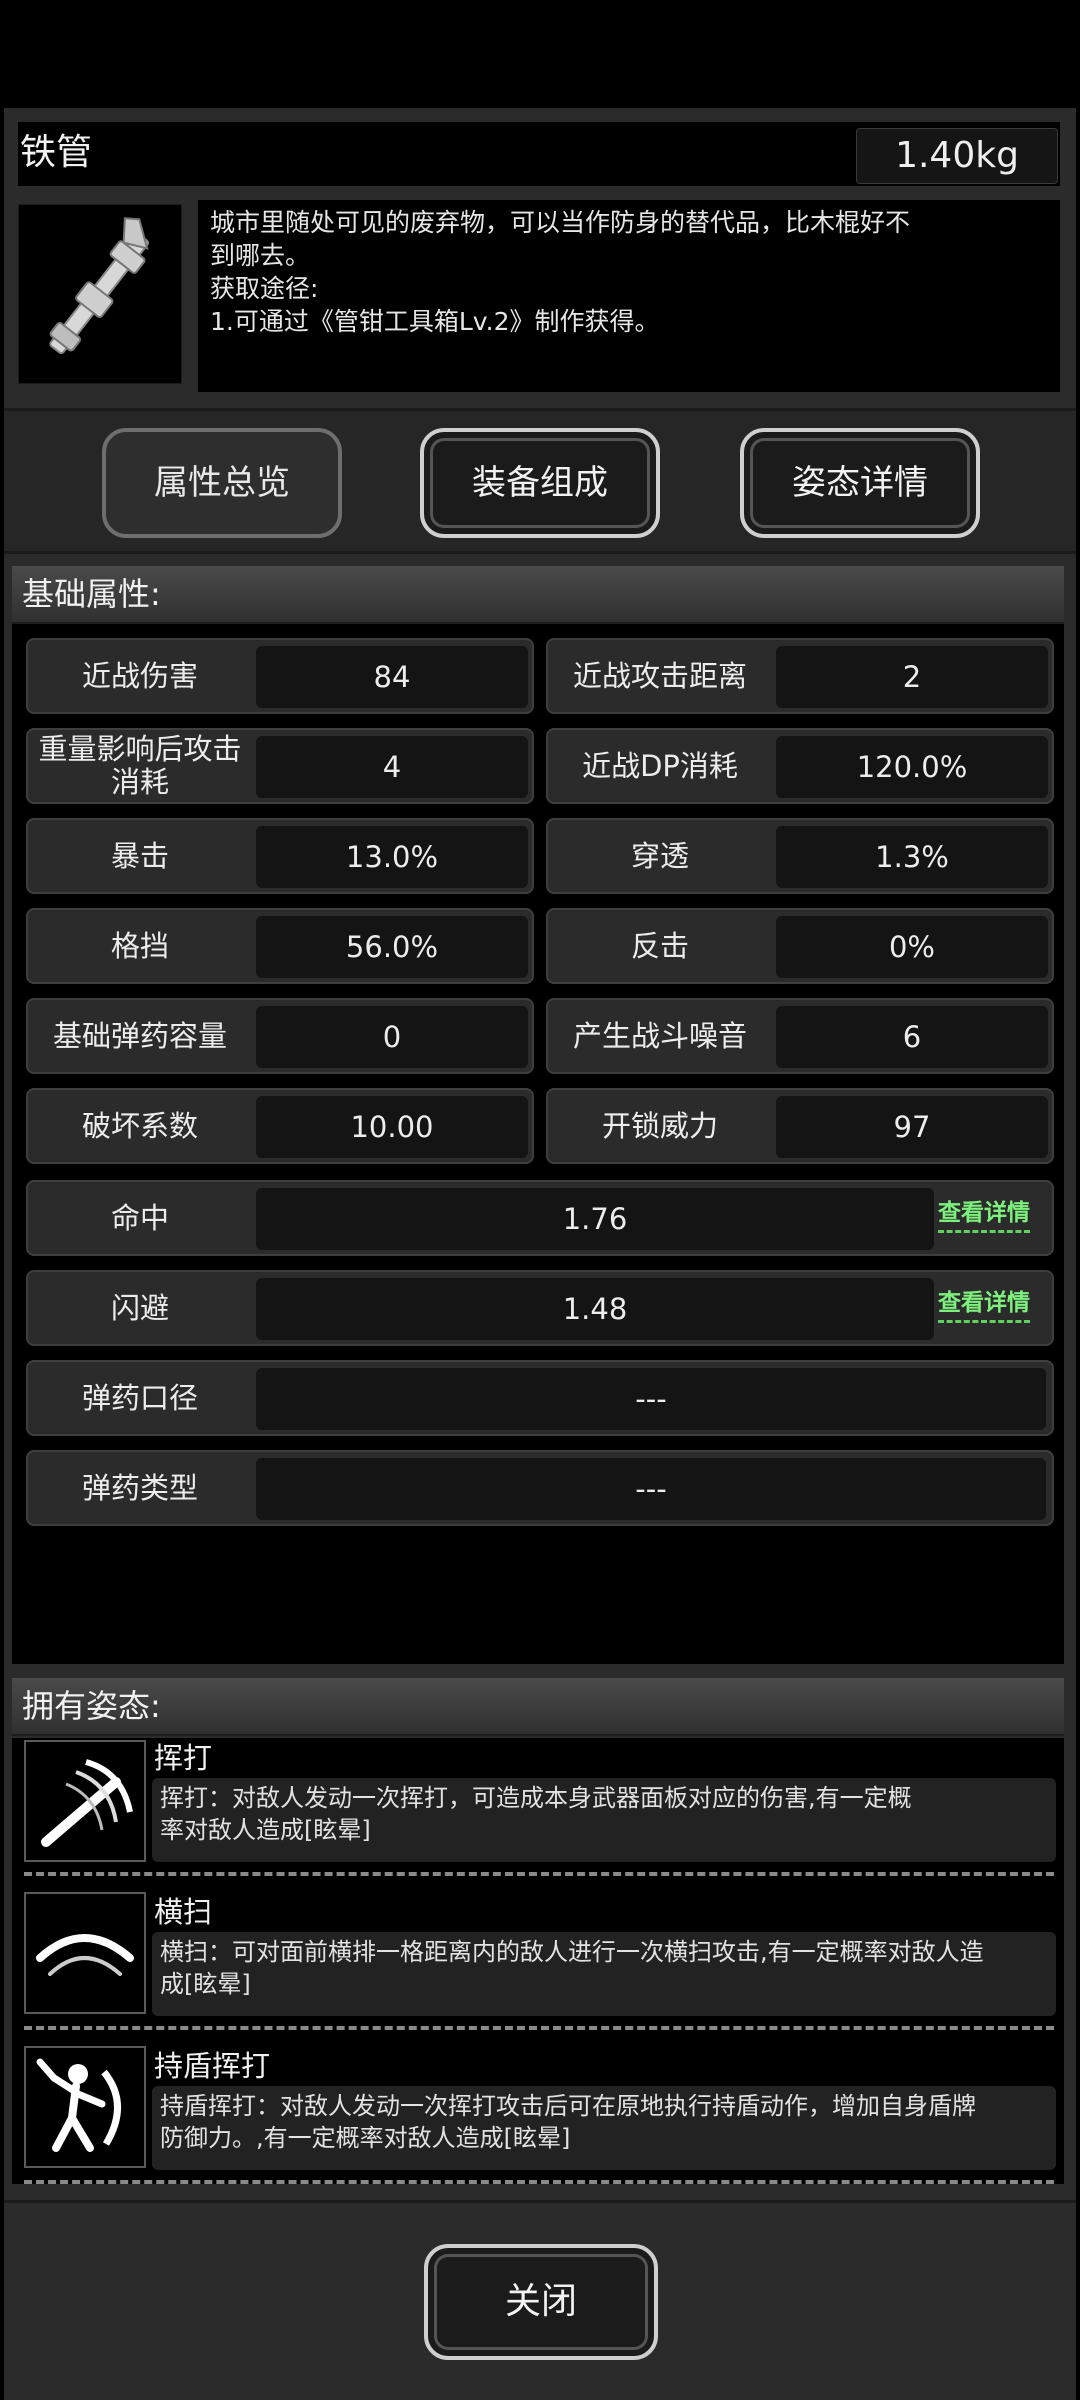  Describe the element at coordinates (912, 1127) in the screenshot. I see `stat-value: 97` at that location.